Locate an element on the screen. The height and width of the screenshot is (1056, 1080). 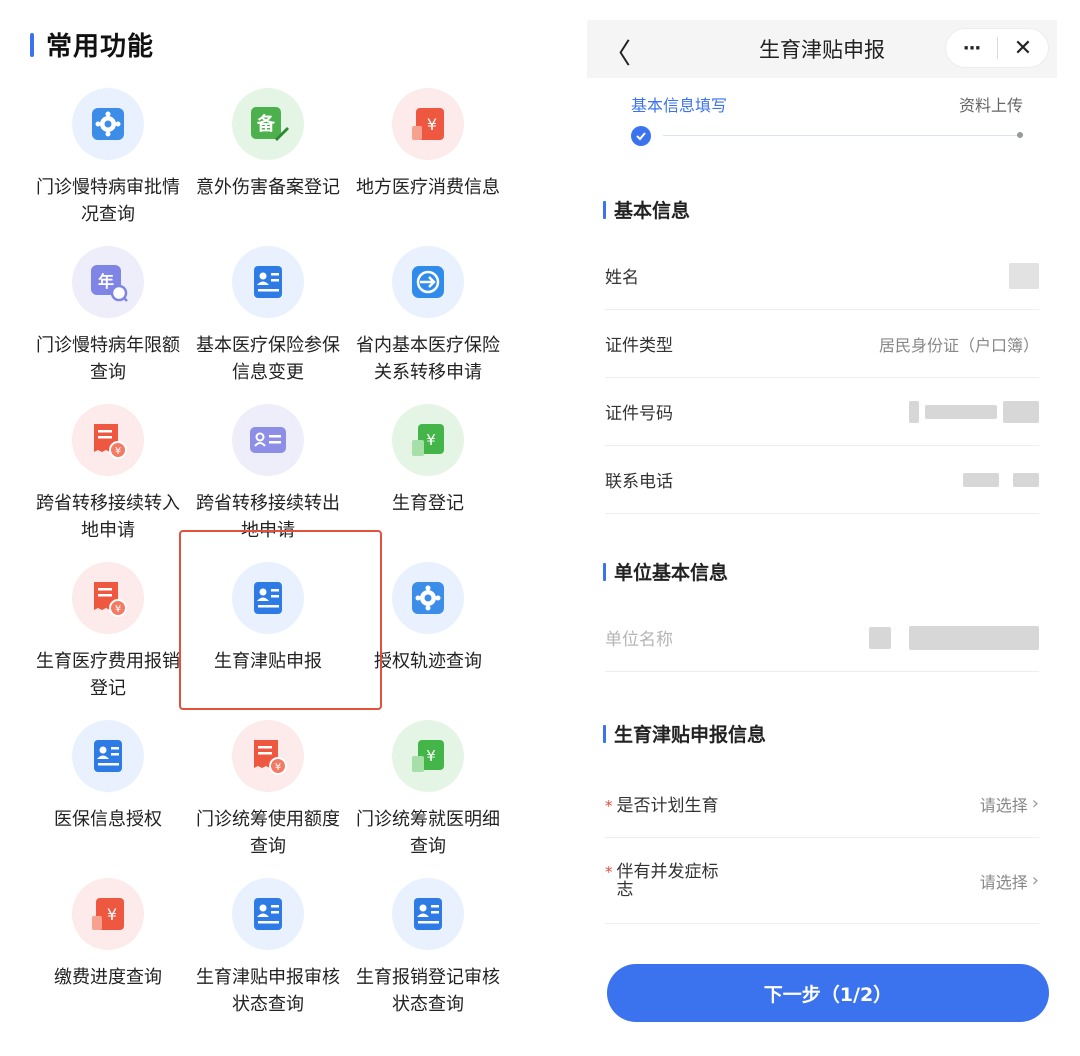
function-label: 省内基本医疗保险关系转移申请 is located at coordinates (428, 359).